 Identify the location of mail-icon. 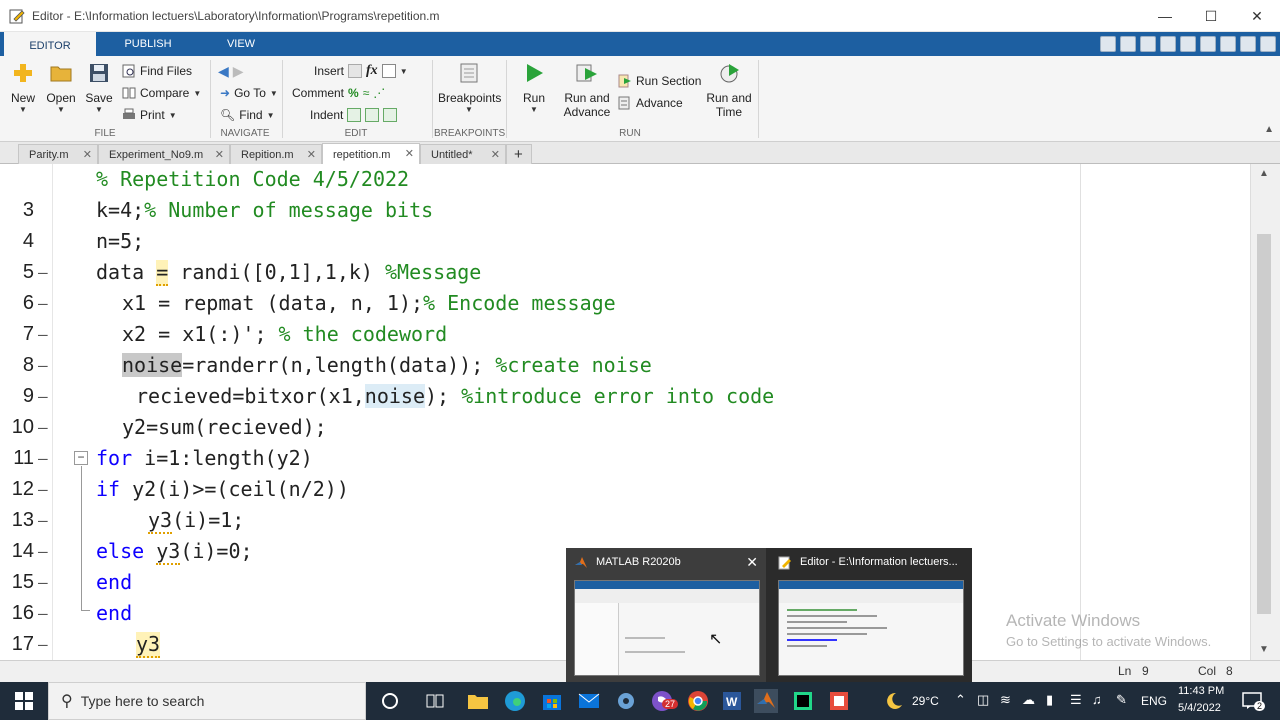
(589, 701).